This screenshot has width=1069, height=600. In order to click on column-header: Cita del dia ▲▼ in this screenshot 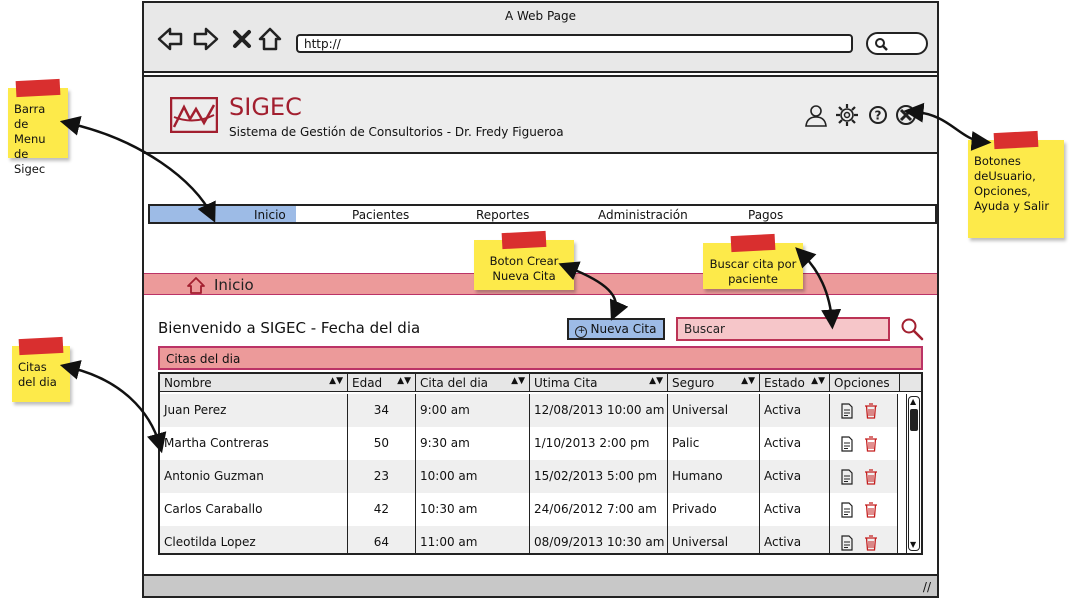, I will do `click(473, 383)`.